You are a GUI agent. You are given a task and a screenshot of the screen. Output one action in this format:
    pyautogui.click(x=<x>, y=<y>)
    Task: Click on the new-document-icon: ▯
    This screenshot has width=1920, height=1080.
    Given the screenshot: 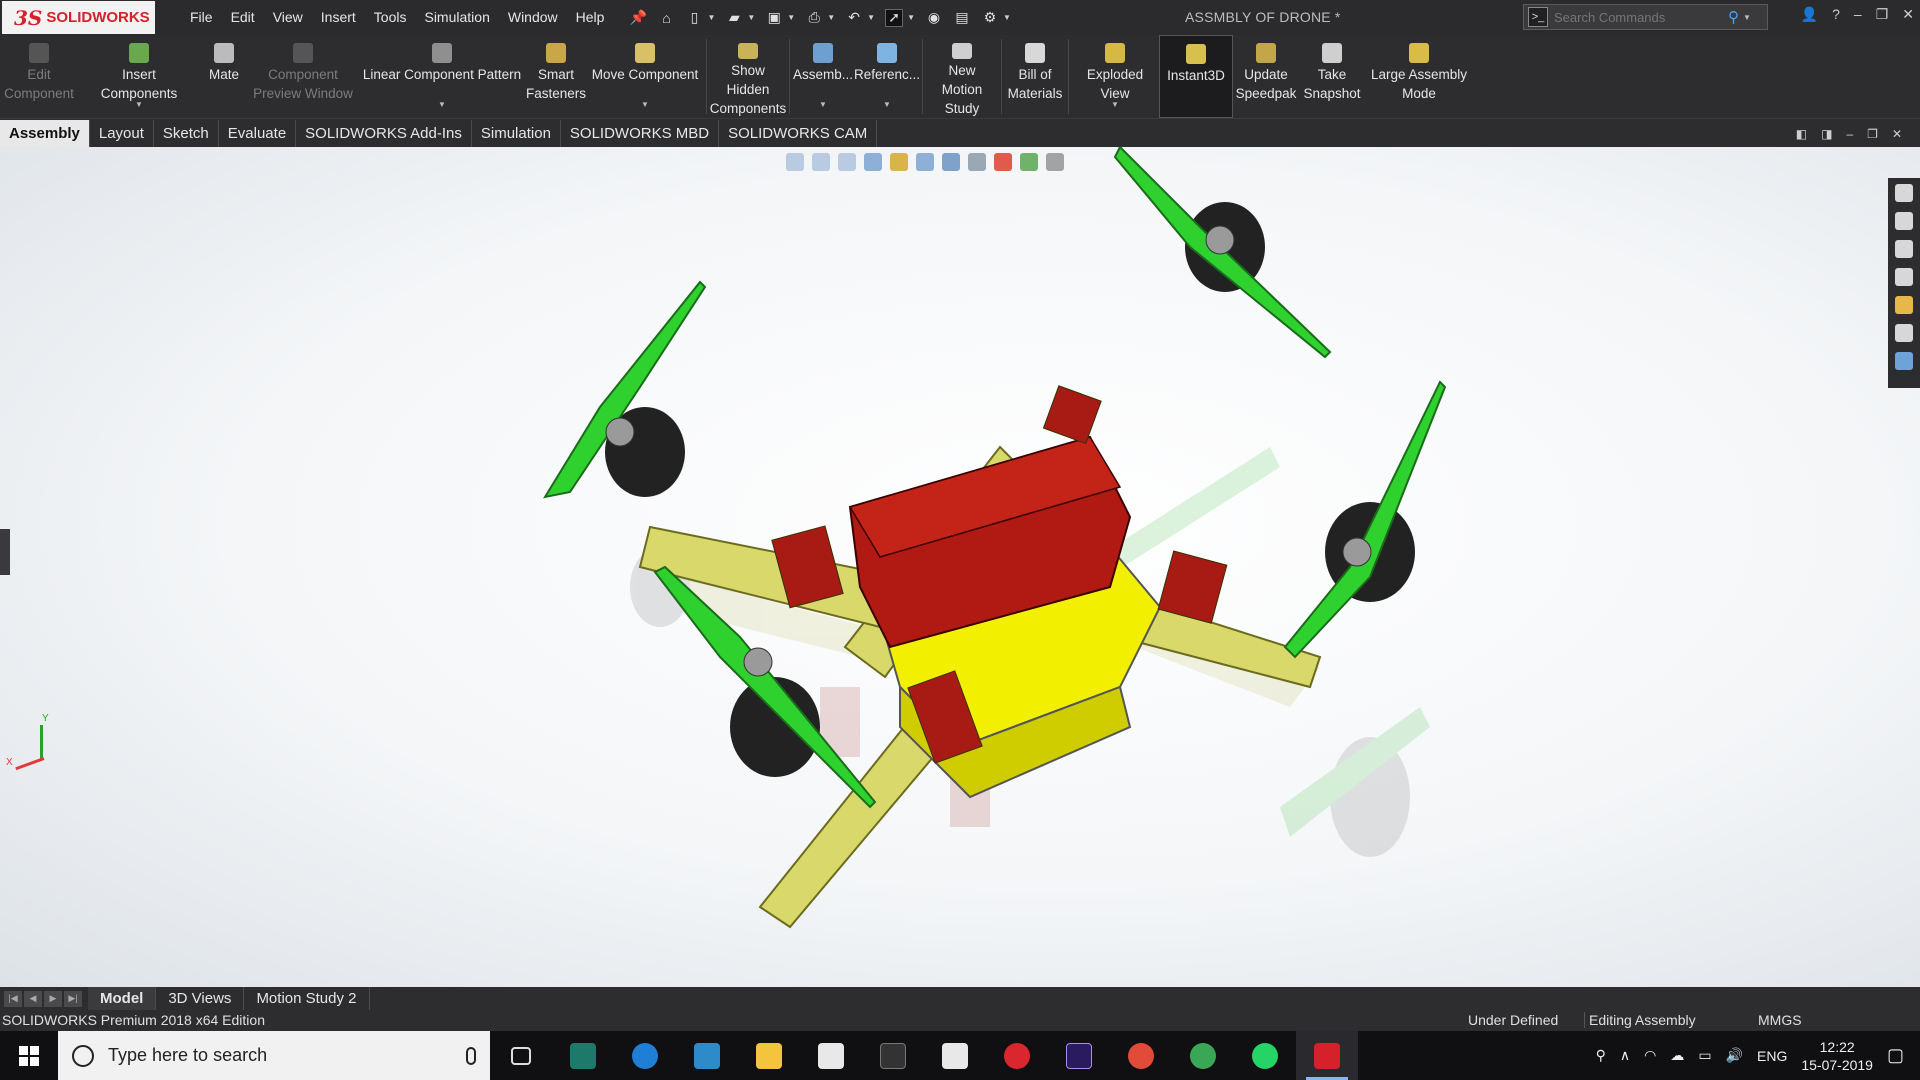 What is the action you would take?
    pyautogui.click(x=694, y=18)
    